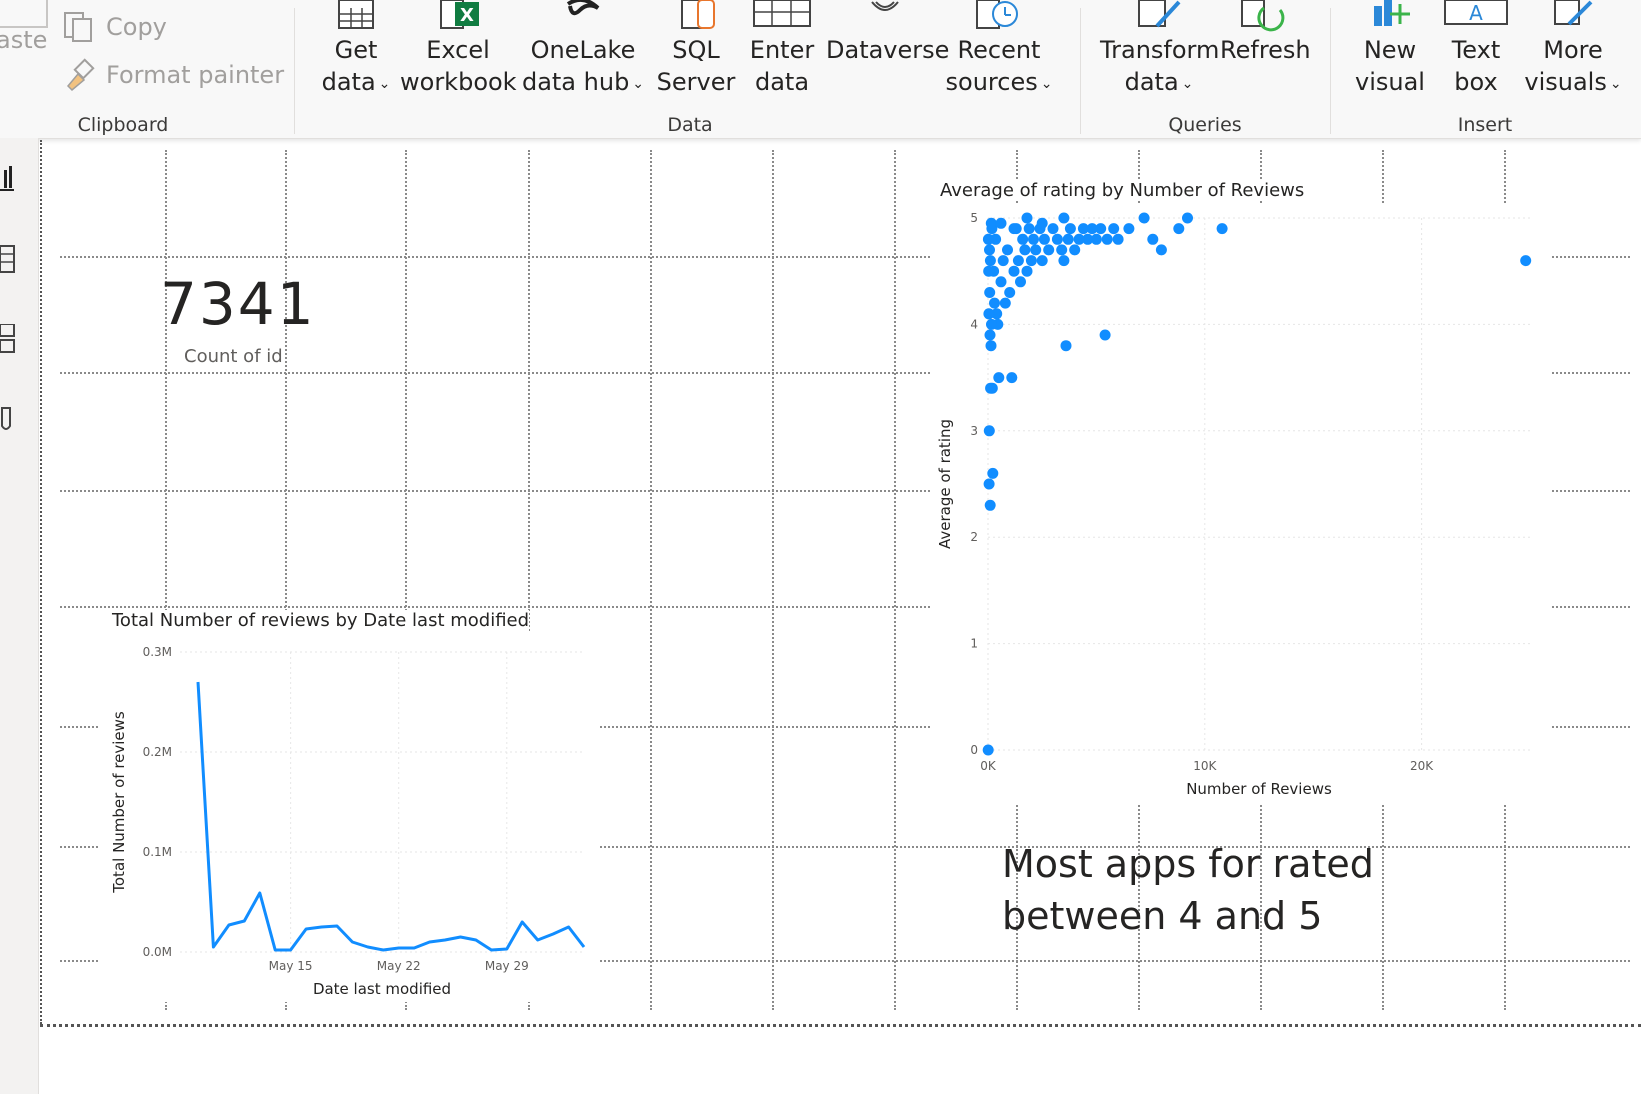  What do you see at coordinates (195, 75) in the screenshot?
I see `format-painter-label: Format painter` at bounding box center [195, 75].